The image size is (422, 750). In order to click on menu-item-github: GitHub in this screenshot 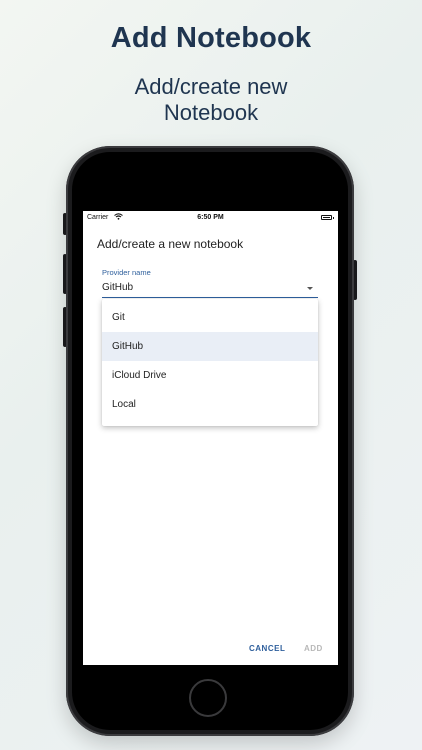, I will do `click(210, 346)`.